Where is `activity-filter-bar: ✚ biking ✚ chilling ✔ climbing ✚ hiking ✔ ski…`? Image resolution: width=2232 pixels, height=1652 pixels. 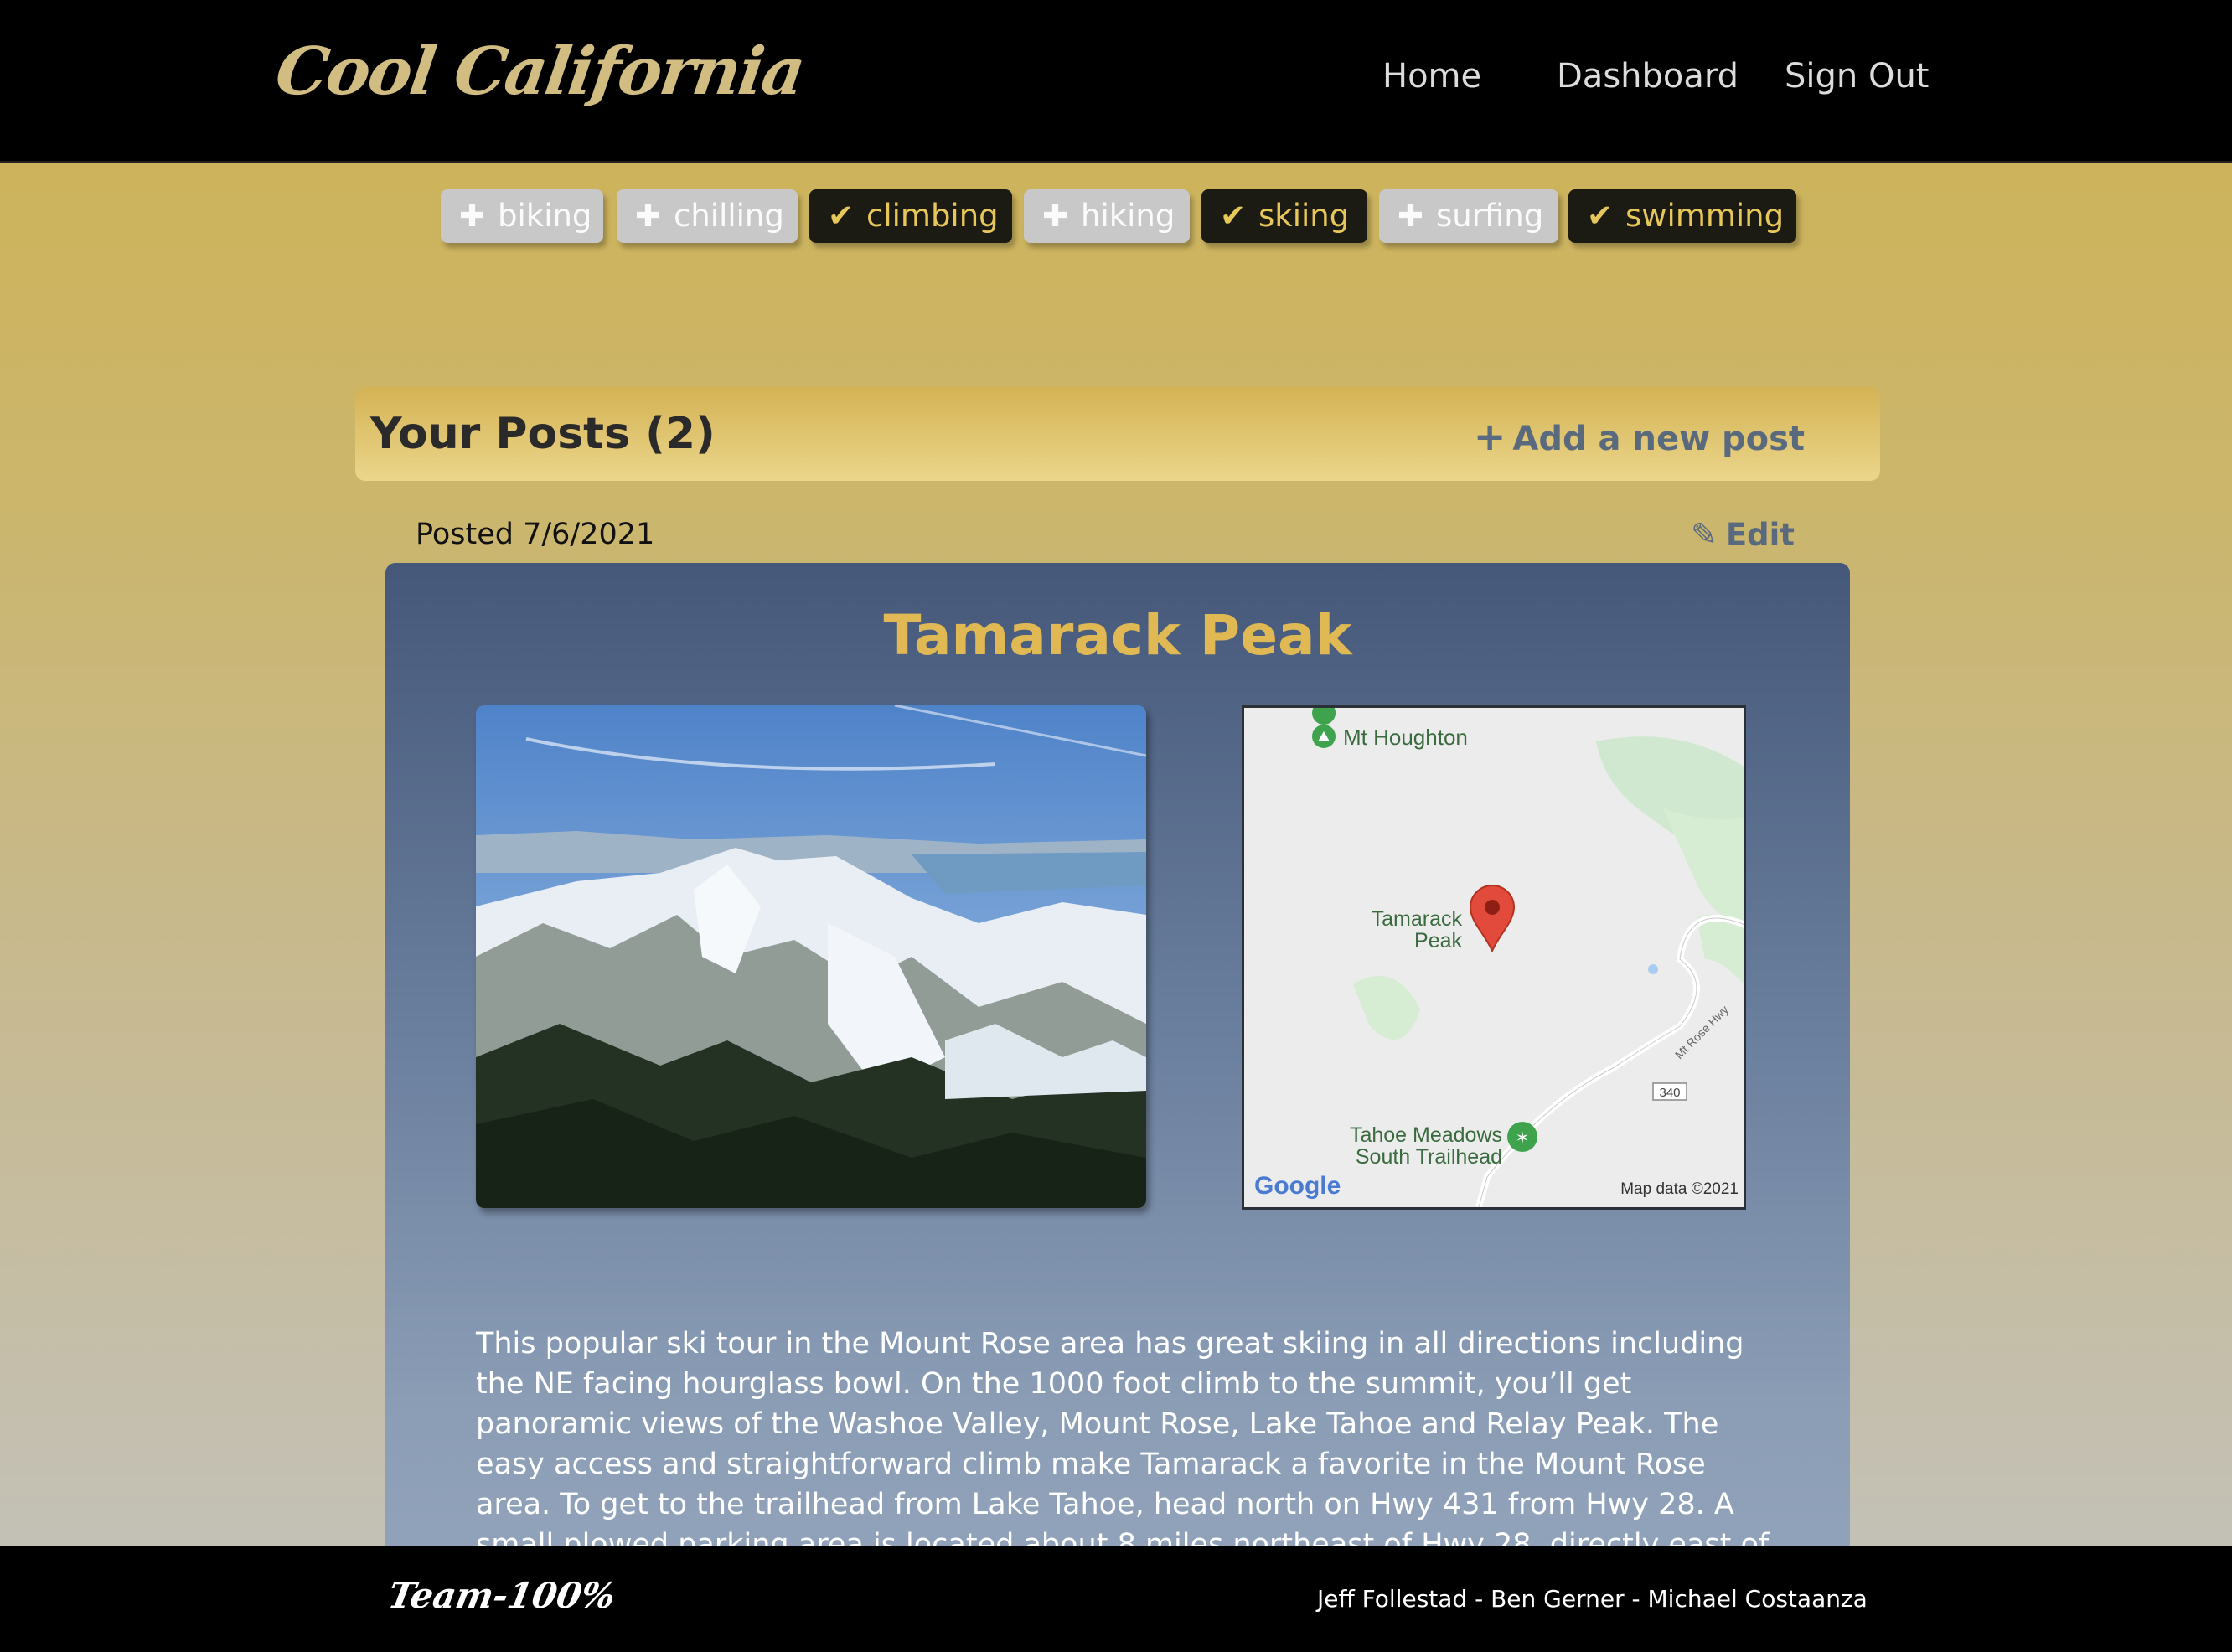
activity-filter-bar: ✚ biking ✚ chilling ✔ climbing ✚ hiking ✔ ski… is located at coordinates (1116, 216).